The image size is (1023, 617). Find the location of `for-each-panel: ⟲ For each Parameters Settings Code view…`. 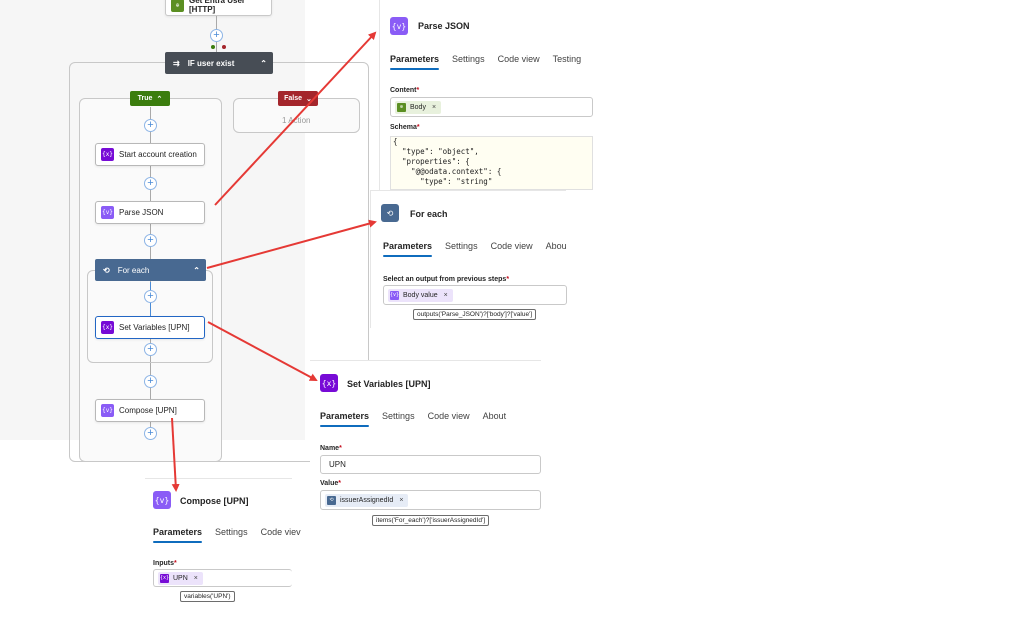

for-each-panel: ⟲ For each Parameters Settings Code view… is located at coordinates (468, 259).